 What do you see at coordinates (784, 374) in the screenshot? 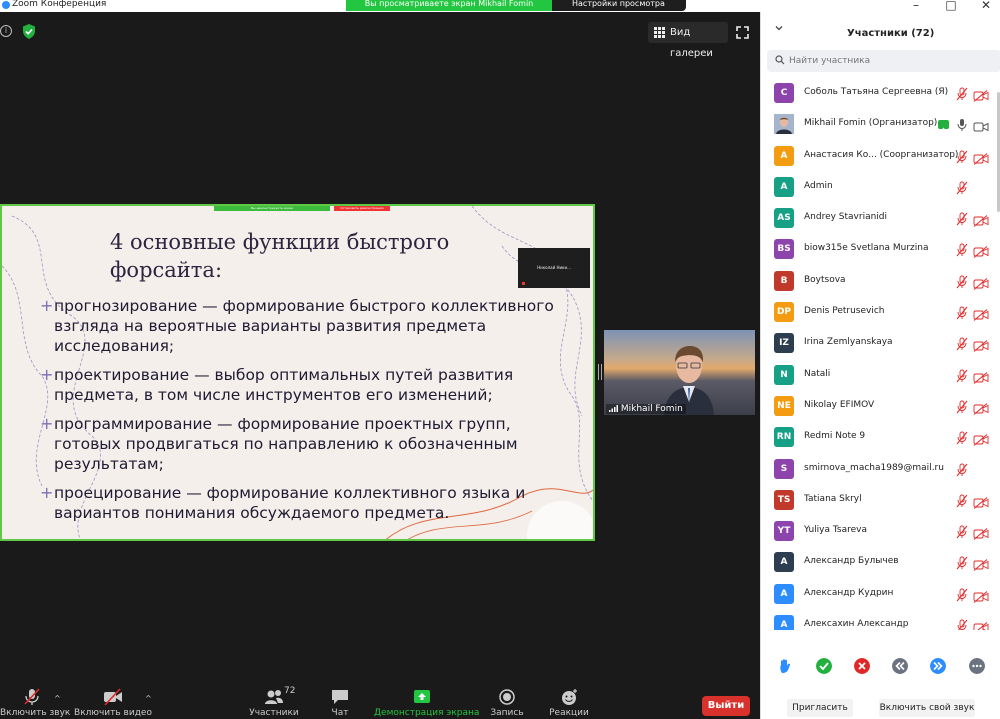
I see `avatar: N` at bounding box center [784, 374].